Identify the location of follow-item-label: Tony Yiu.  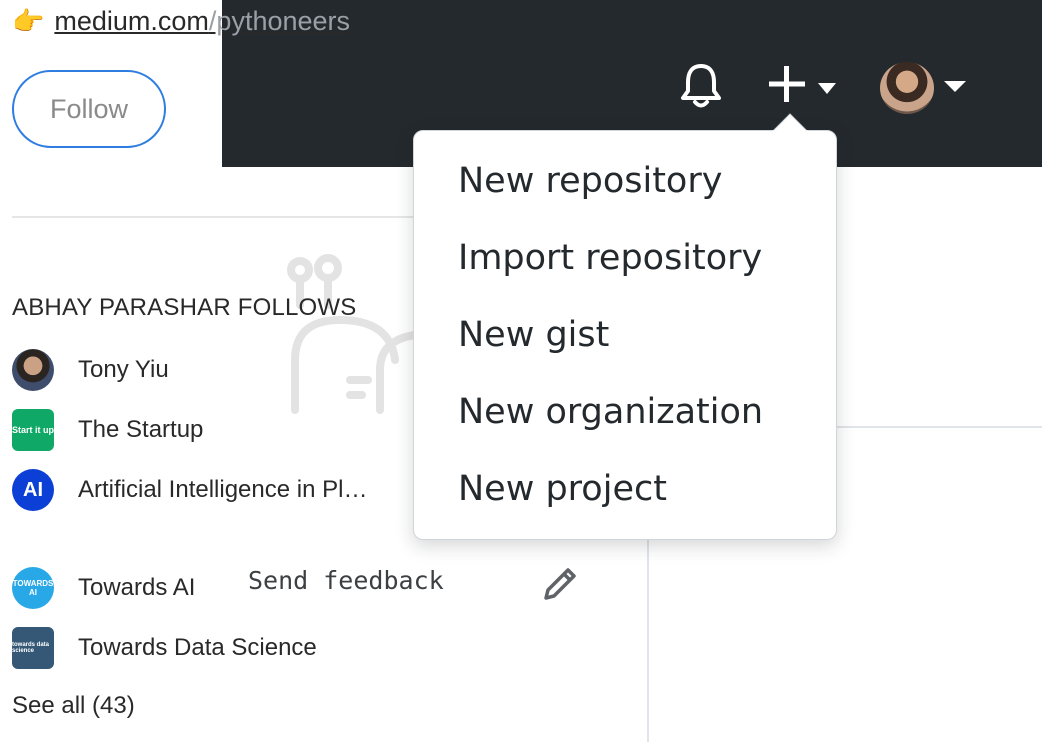
(123, 369).